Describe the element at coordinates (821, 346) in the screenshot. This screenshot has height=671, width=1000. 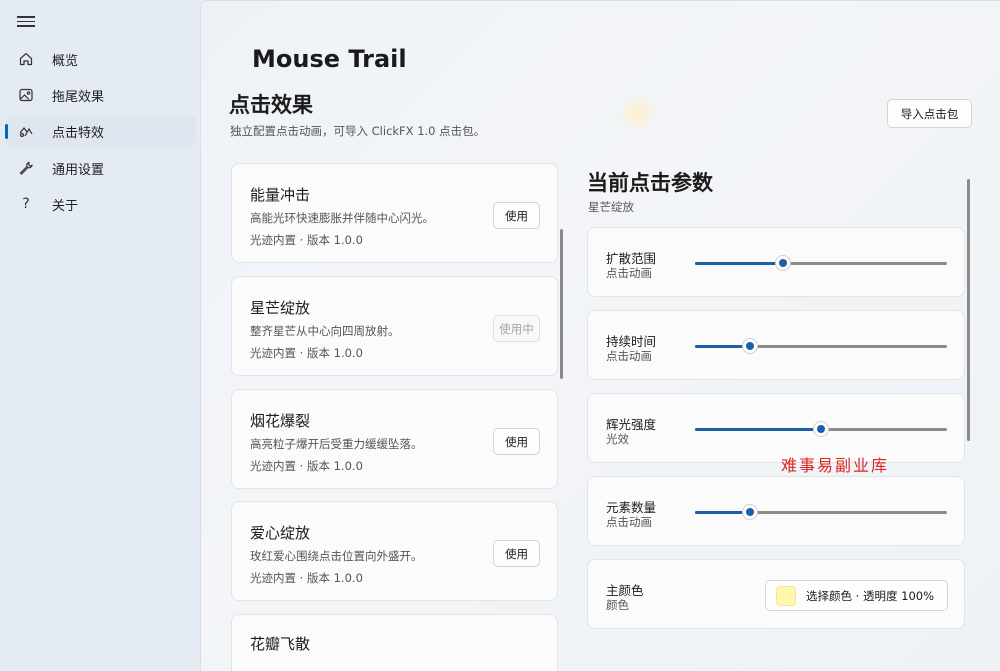
I see `duration-slider` at that location.